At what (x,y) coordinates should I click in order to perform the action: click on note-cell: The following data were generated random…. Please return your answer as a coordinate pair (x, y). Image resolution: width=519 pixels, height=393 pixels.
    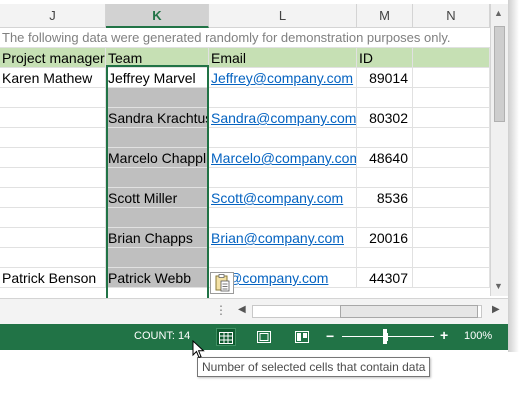
    Looking at the image, I should click on (245, 37).